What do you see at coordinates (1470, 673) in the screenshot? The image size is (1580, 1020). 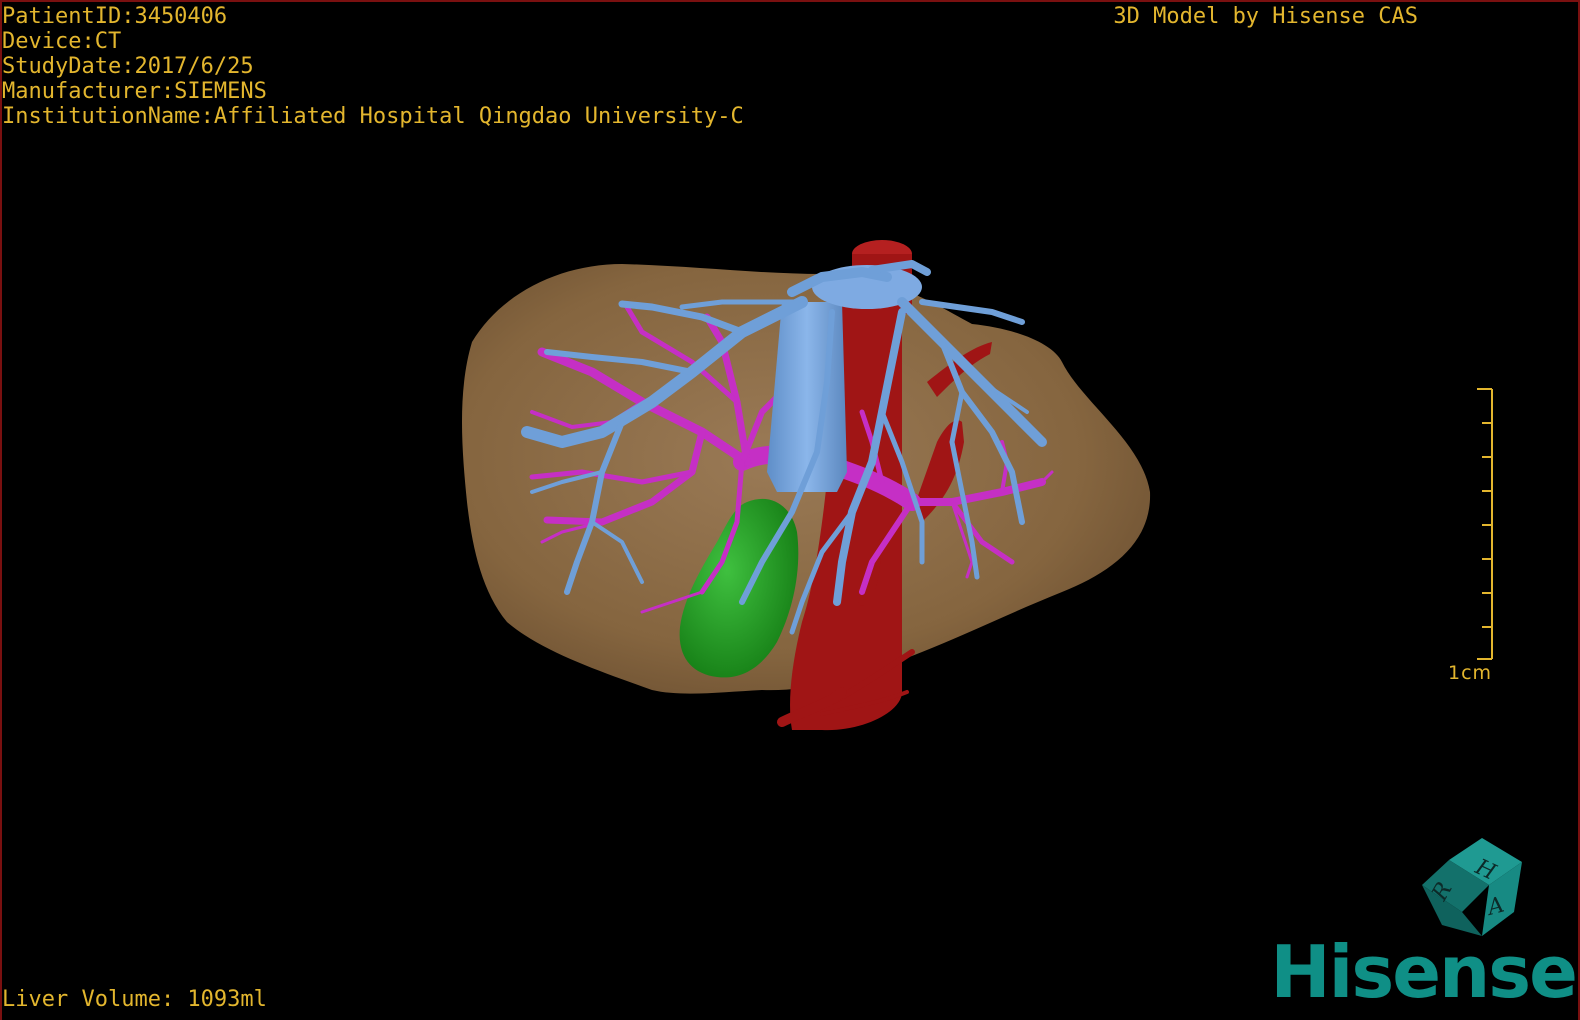 I see `scale-bar-label: 1cm` at bounding box center [1470, 673].